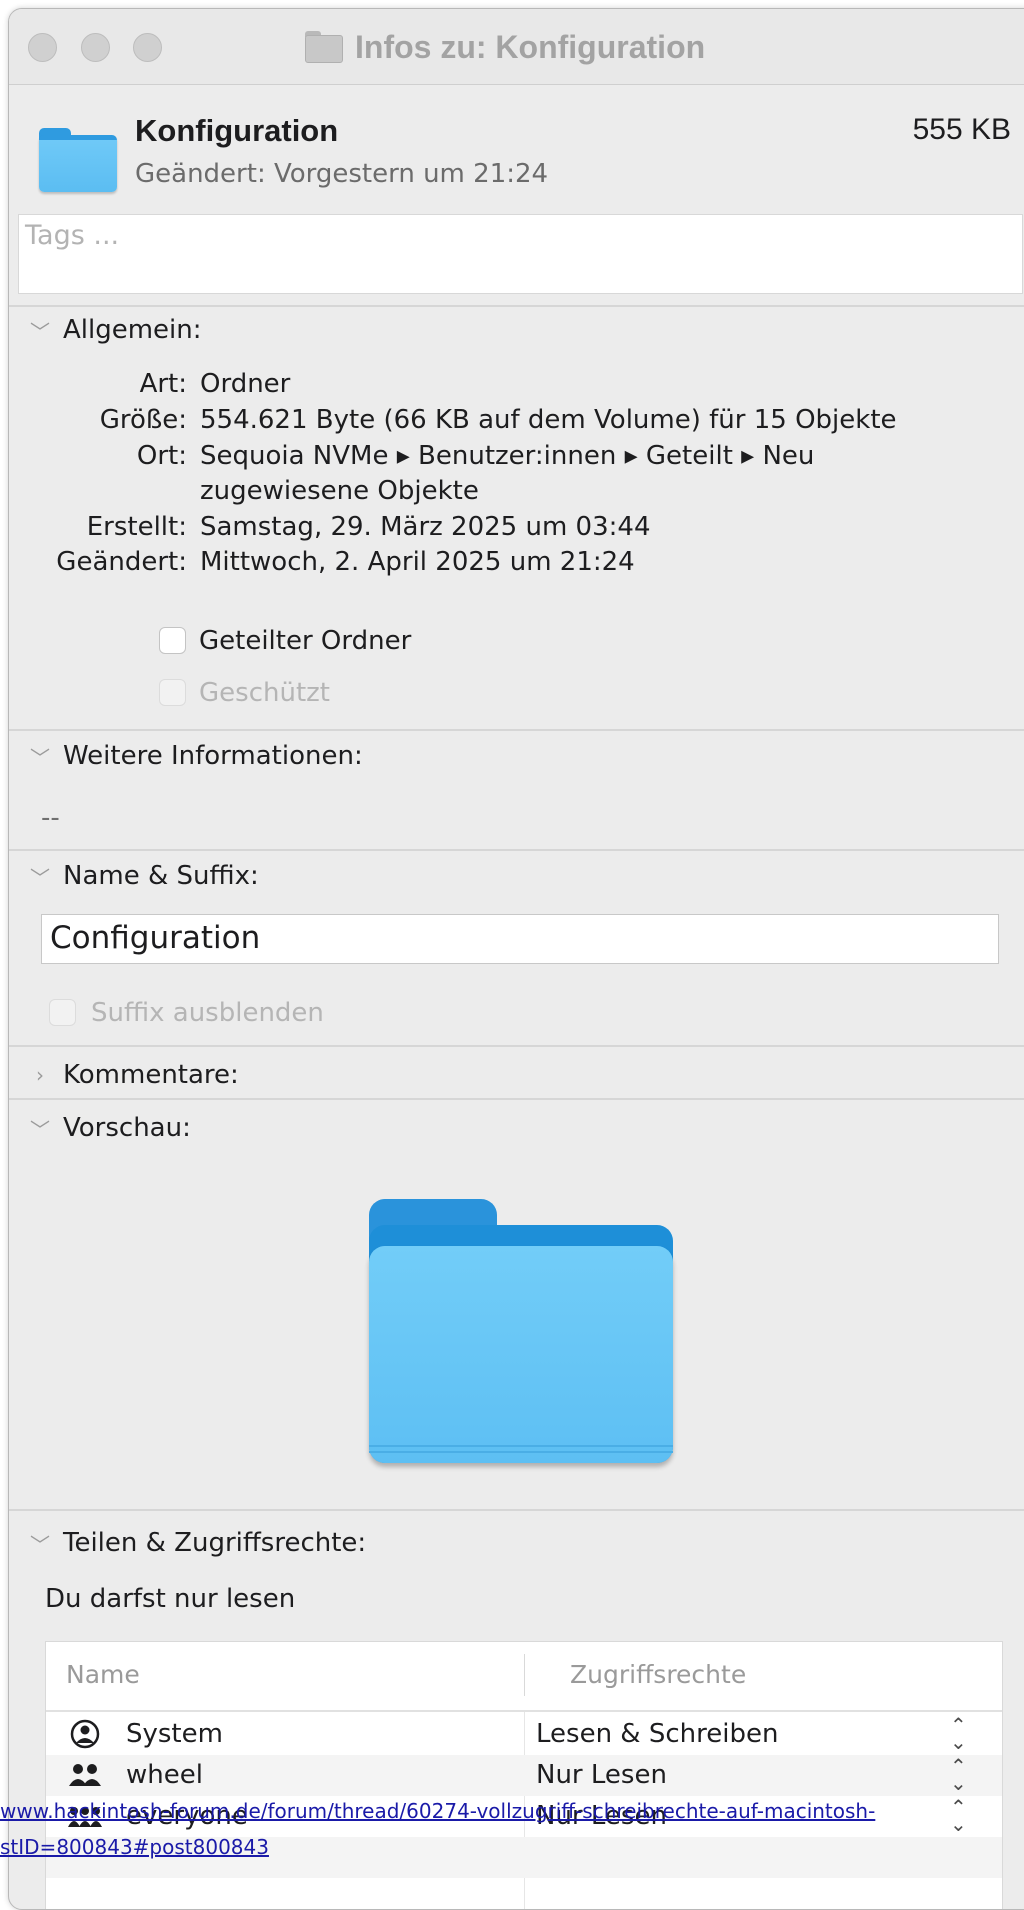 This screenshot has height=1910, width=1024. What do you see at coordinates (524, 1734) in the screenshot?
I see `table-row: System Lesen & Schreiben ⌃ ⌄` at bounding box center [524, 1734].